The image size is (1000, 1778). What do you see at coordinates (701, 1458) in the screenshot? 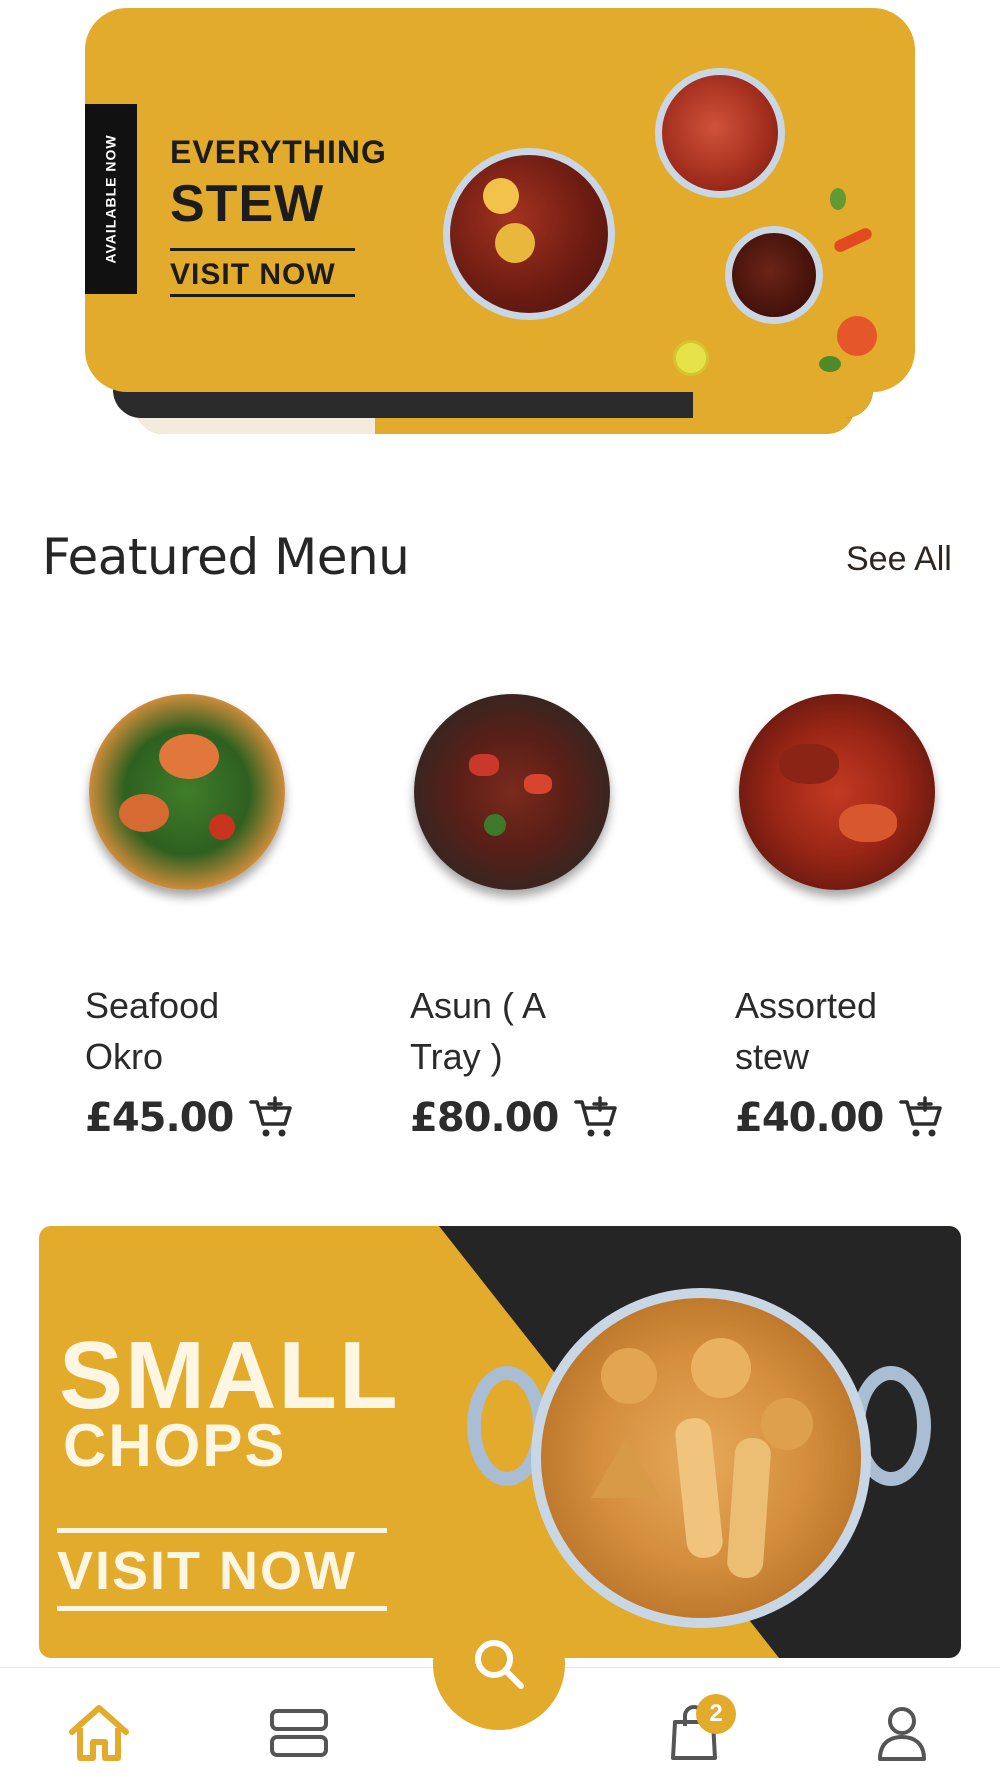
I see `small-chops-pot-image` at bounding box center [701, 1458].